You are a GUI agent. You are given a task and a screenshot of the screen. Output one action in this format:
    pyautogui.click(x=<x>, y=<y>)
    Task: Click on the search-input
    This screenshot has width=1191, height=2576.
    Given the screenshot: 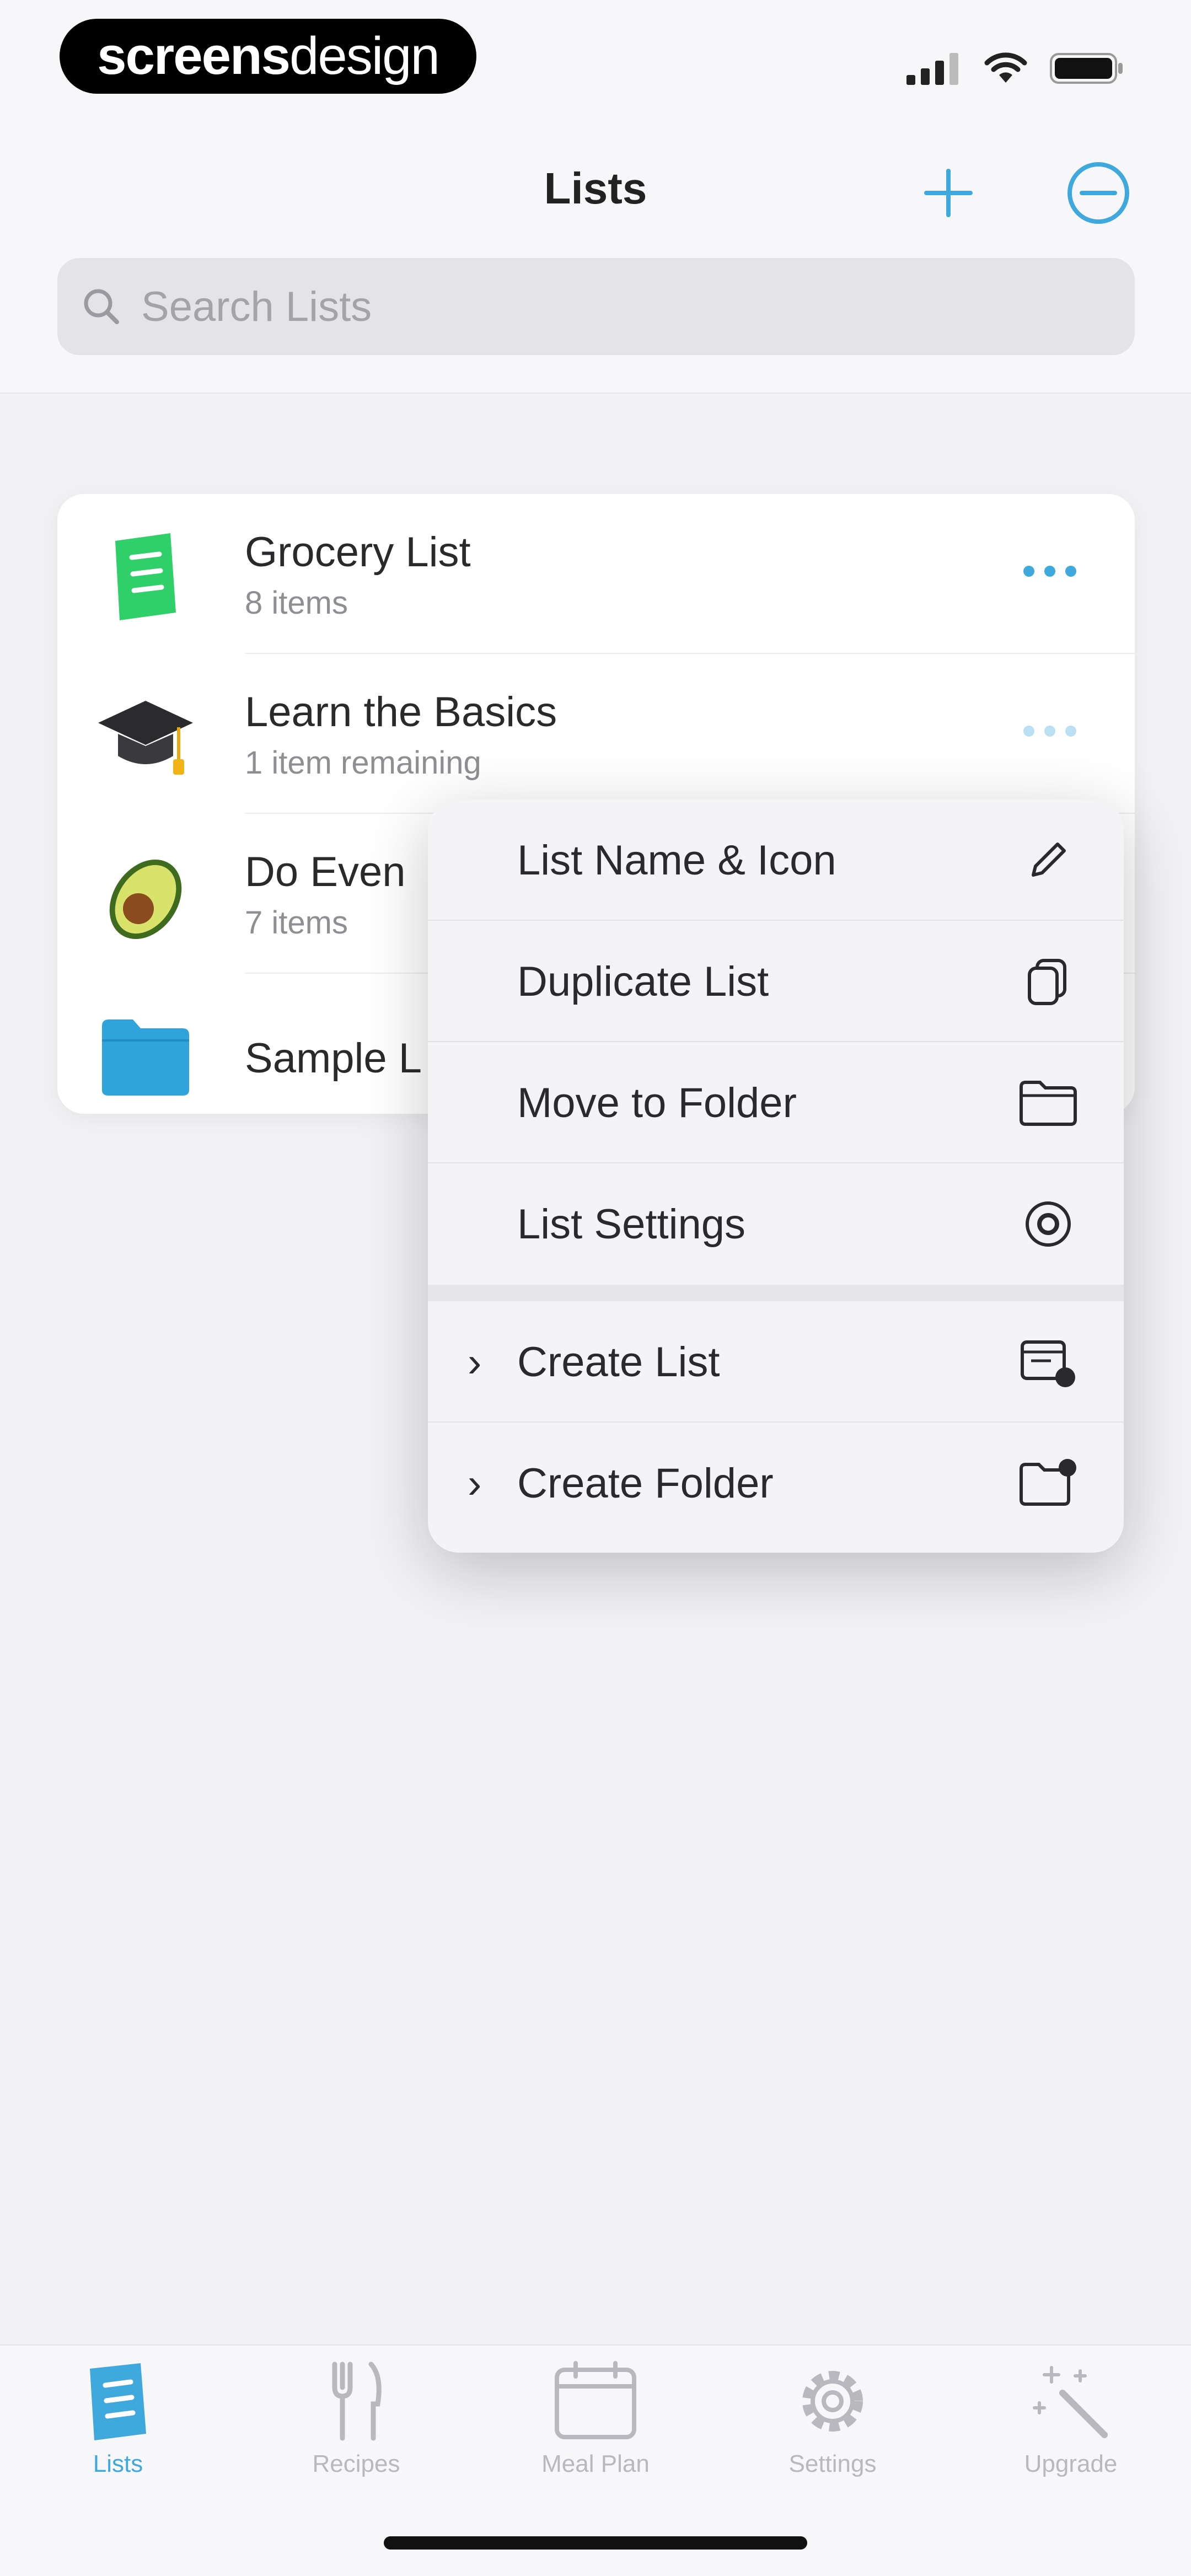 What is the action you would take?
    pyautogui.click(x=582, y=306)
    